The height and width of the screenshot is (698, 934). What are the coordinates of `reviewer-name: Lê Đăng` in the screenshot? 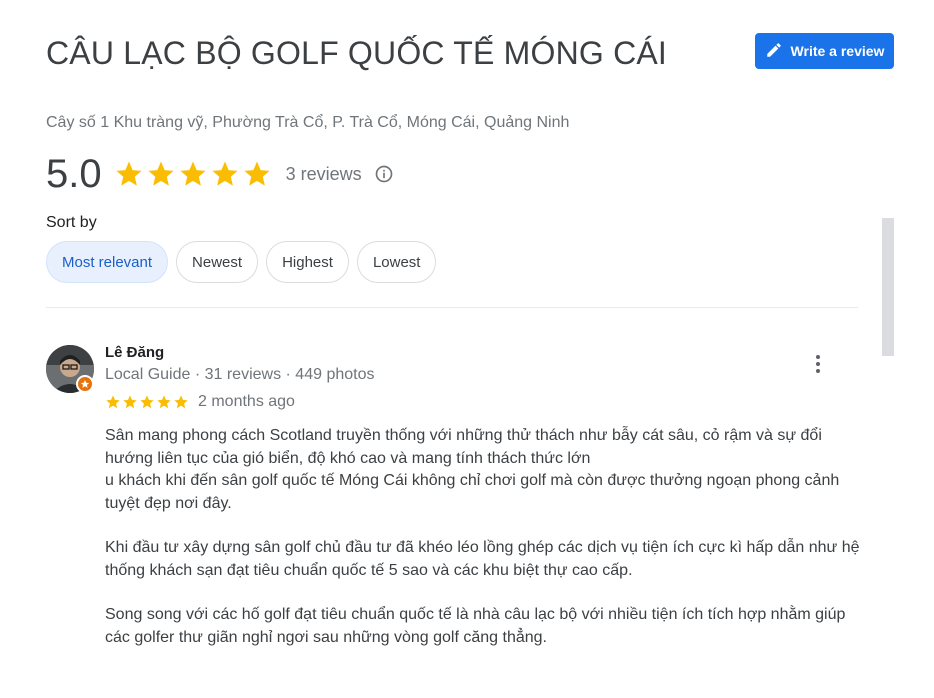 It's located at (134, 352).